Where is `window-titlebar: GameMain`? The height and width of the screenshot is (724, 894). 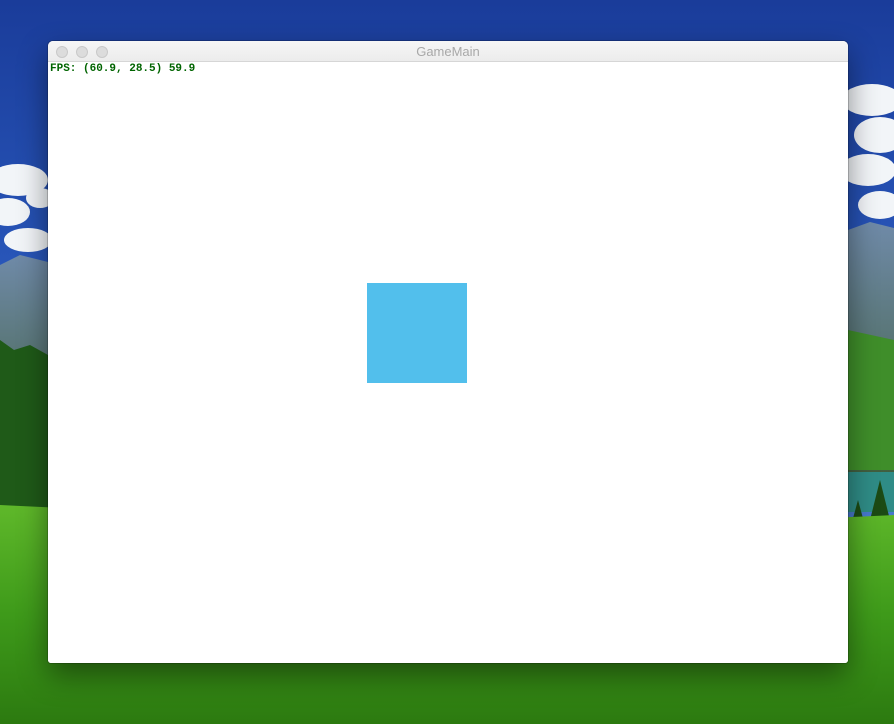
window-titlebar: GameMain is located at coordinates (448, 51).